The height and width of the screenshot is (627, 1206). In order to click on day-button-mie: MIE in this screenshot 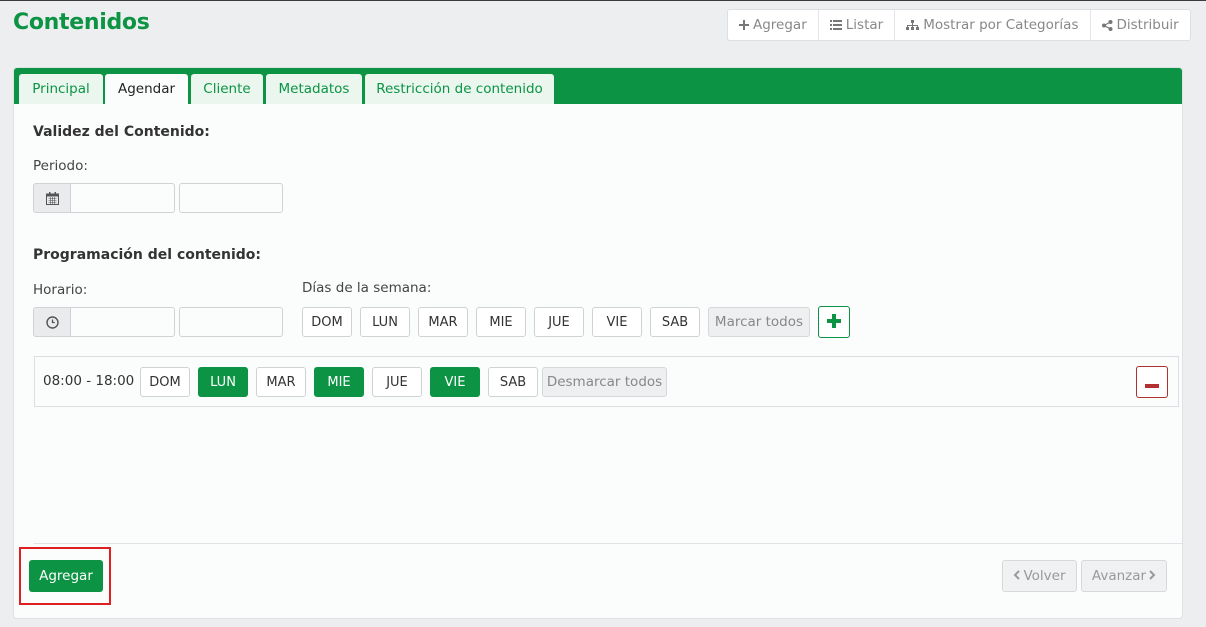, I will do `click(501, 322)`.